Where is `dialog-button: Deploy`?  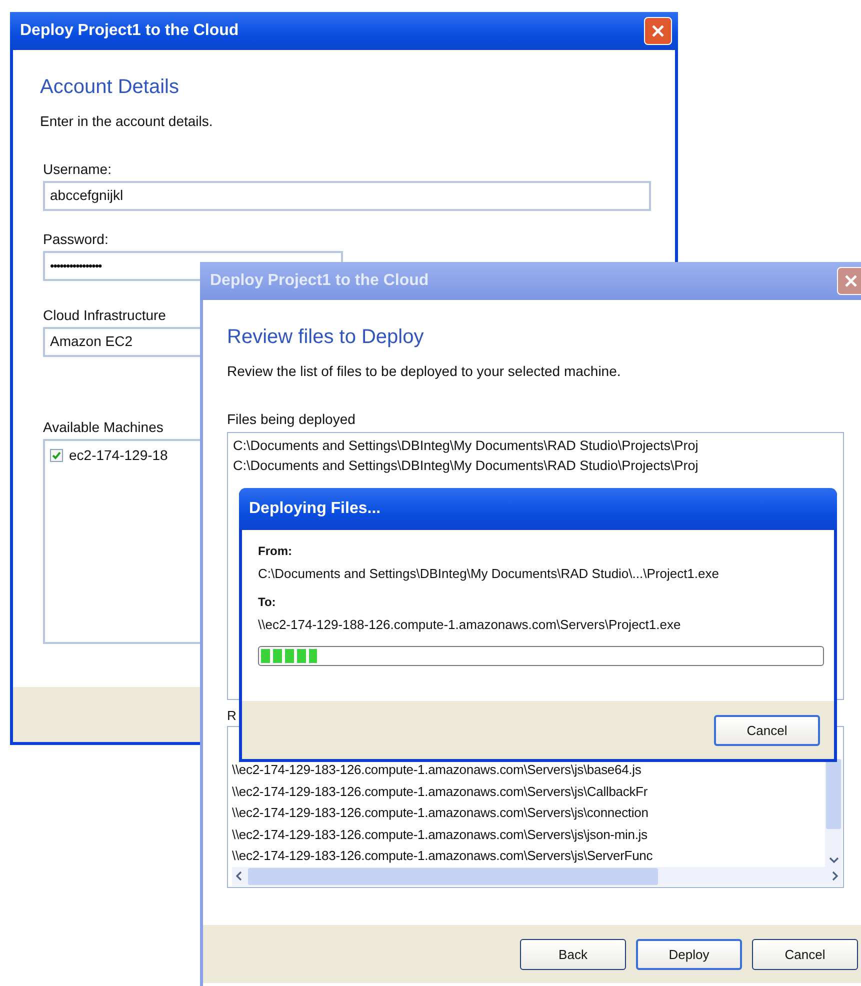 dialog-button: Deploy is located at coordinates (689, 954).